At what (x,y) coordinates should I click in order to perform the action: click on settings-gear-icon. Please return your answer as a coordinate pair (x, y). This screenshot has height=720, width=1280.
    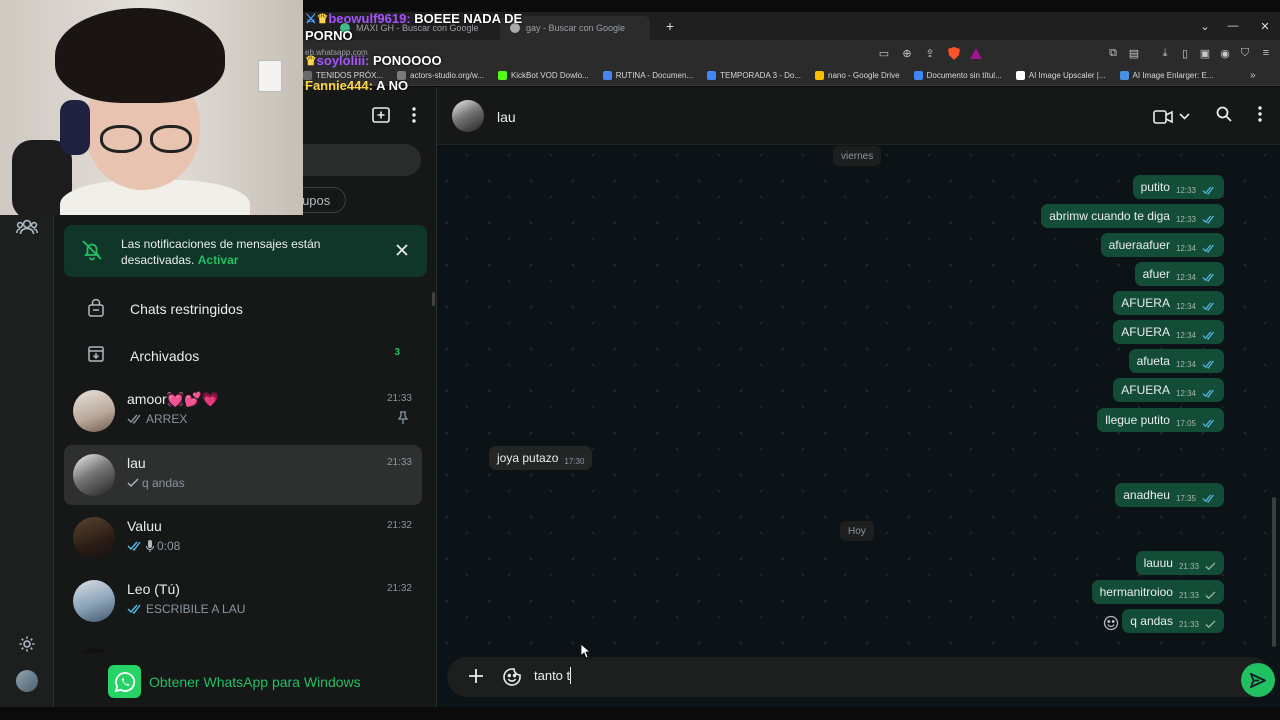
    Looking at the image, I should click on (27, 644).